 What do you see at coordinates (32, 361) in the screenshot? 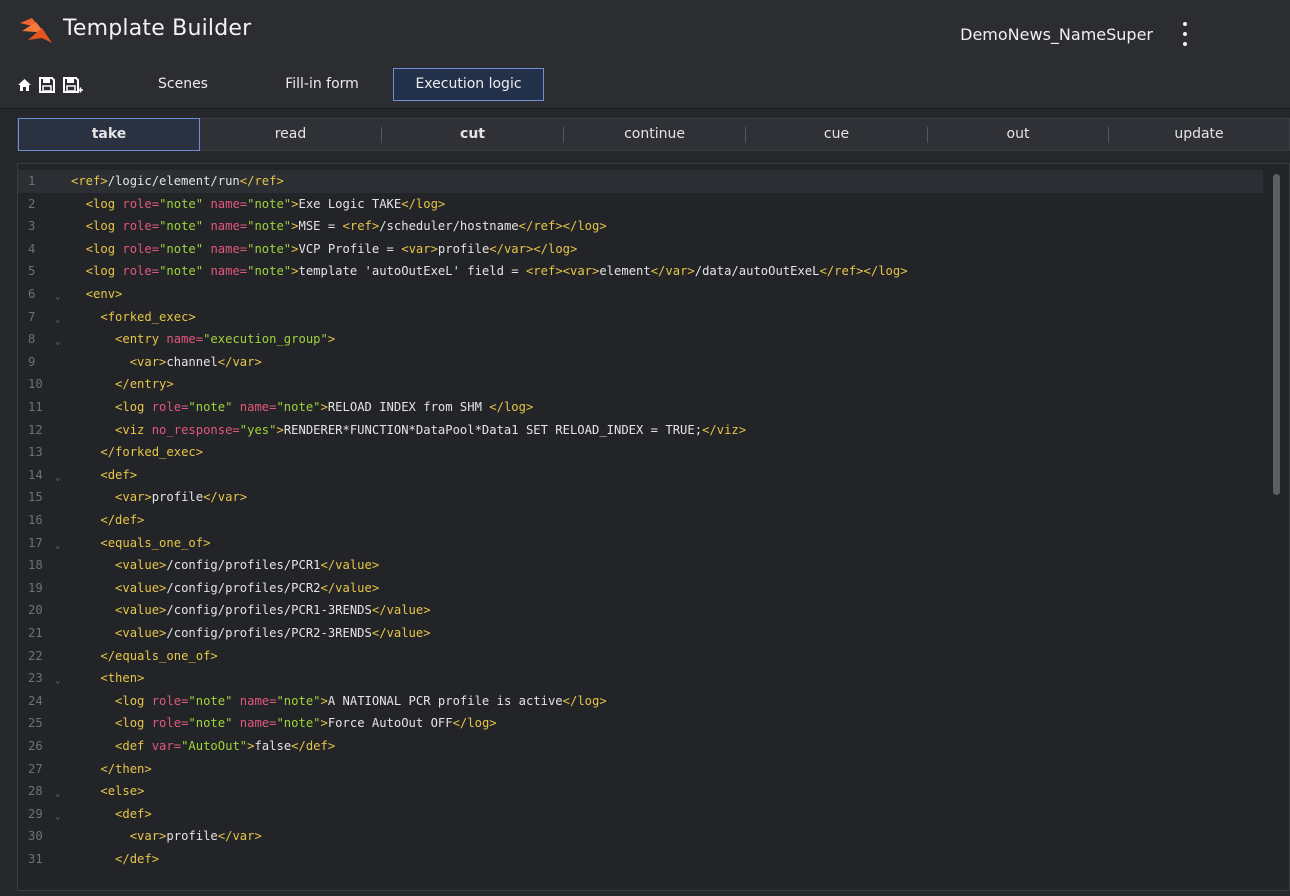
I see `line-number: 9` at bounding box center [32, 361].